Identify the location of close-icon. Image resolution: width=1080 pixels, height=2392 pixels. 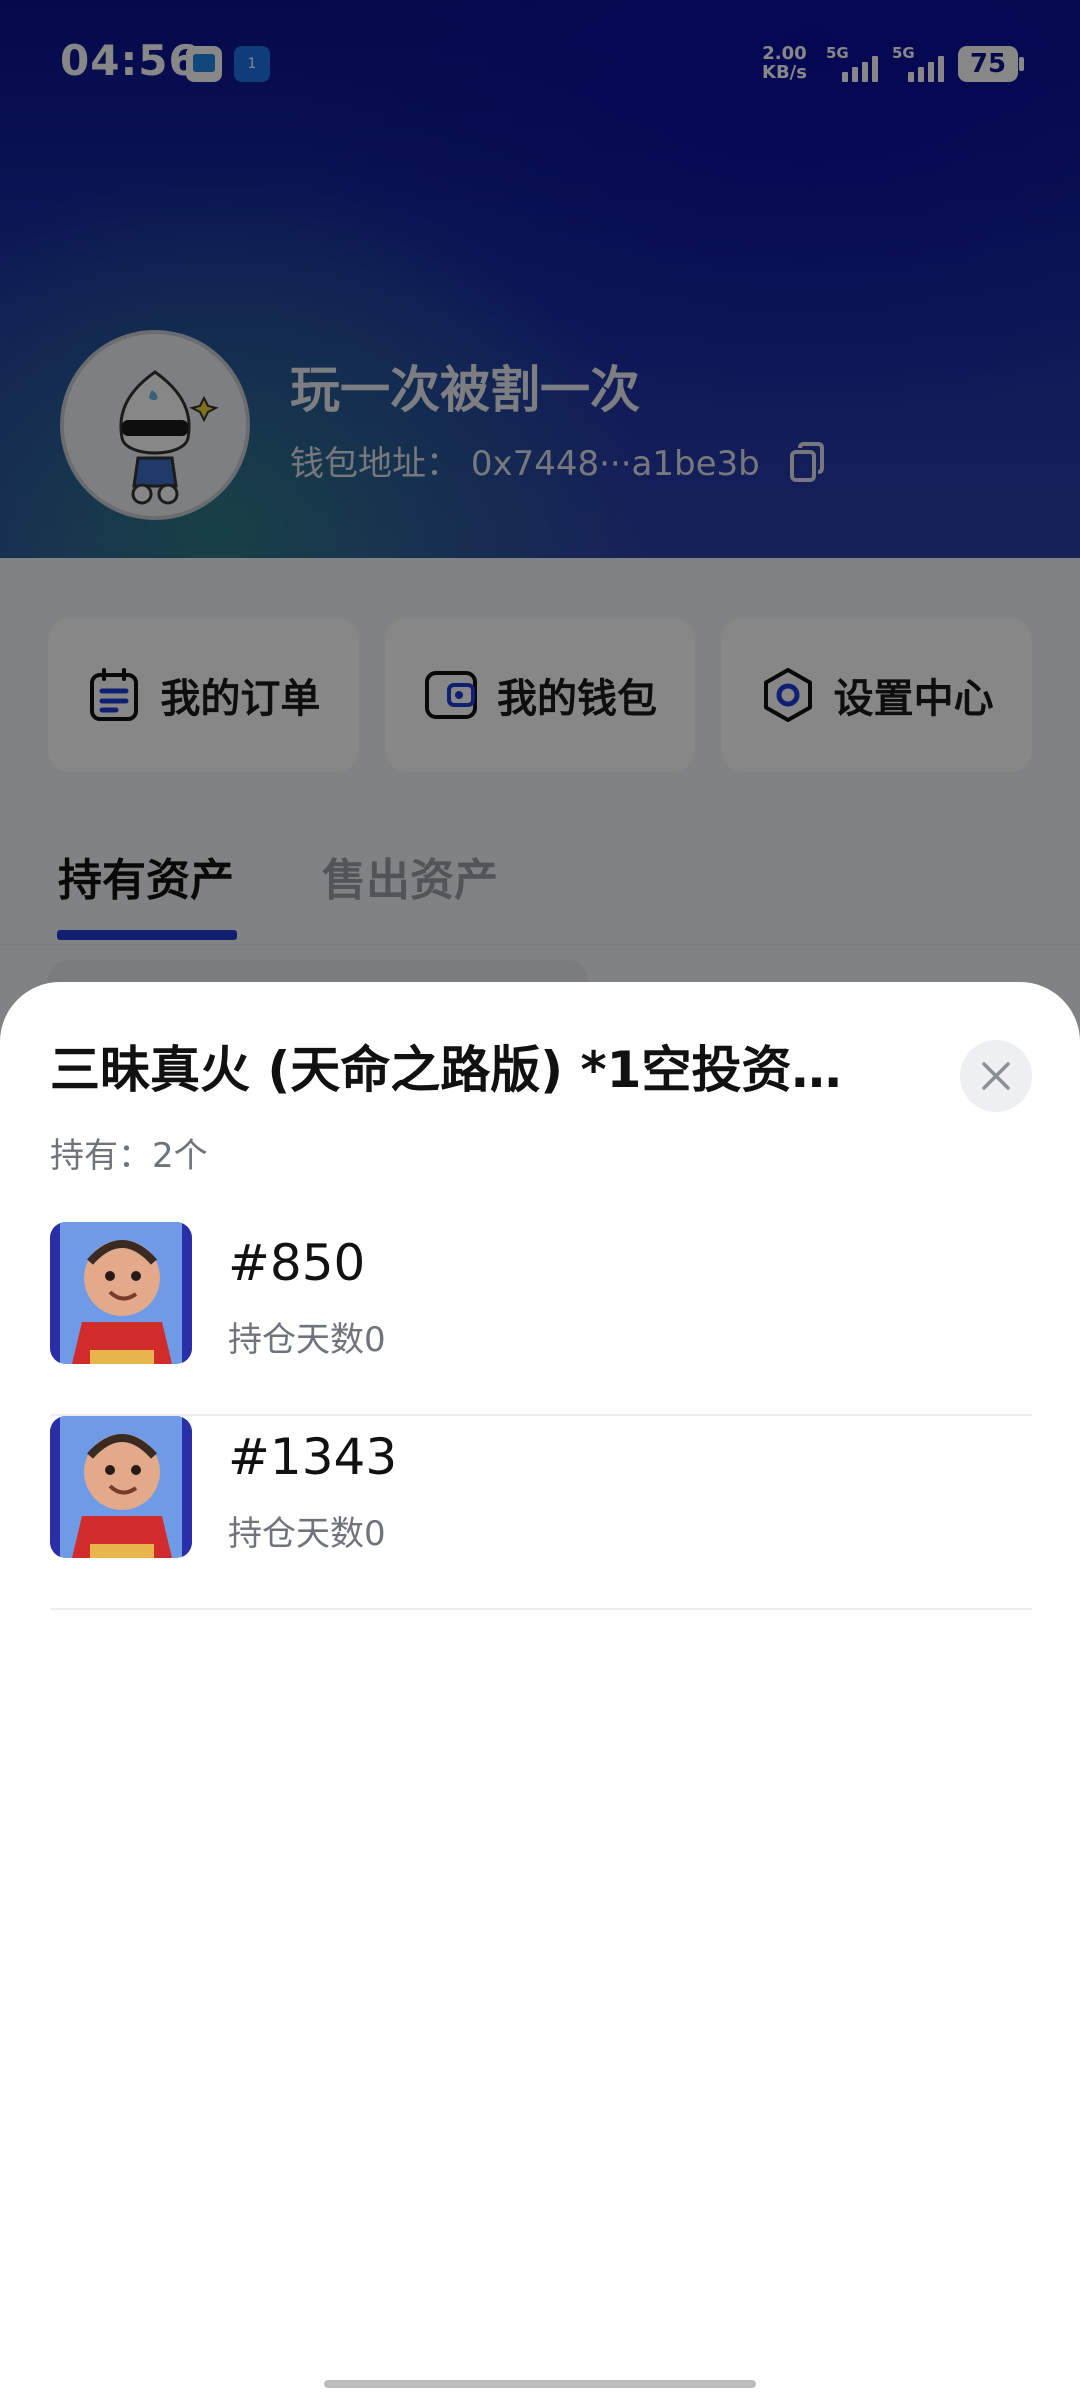
(996, 1076).